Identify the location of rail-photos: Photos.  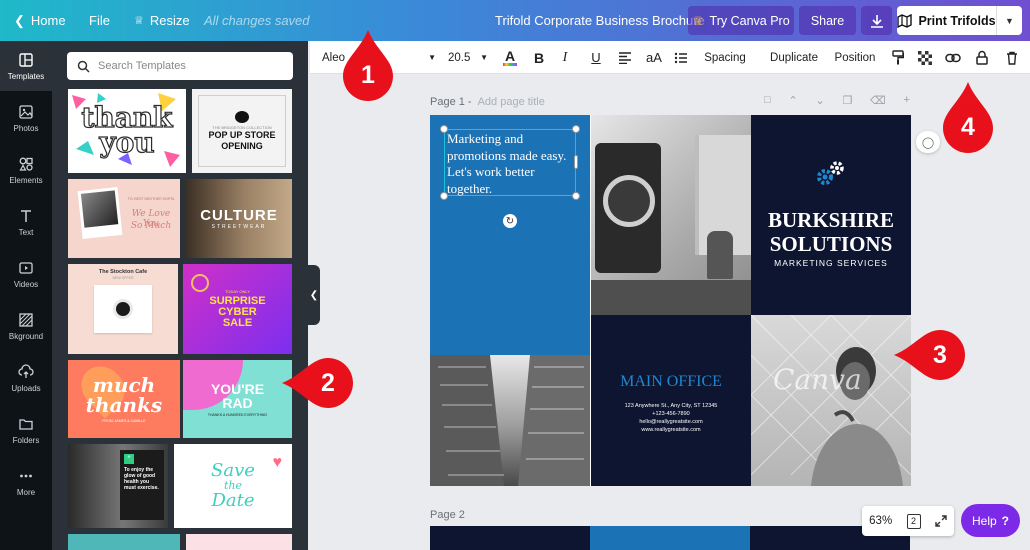
(26, 118).